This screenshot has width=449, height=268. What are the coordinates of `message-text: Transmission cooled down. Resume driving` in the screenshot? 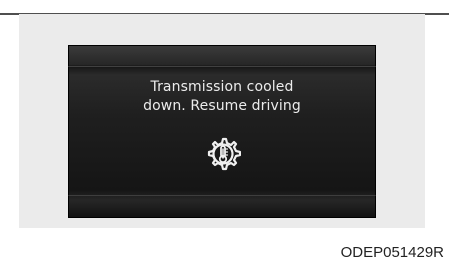 It's located at (222, 97).